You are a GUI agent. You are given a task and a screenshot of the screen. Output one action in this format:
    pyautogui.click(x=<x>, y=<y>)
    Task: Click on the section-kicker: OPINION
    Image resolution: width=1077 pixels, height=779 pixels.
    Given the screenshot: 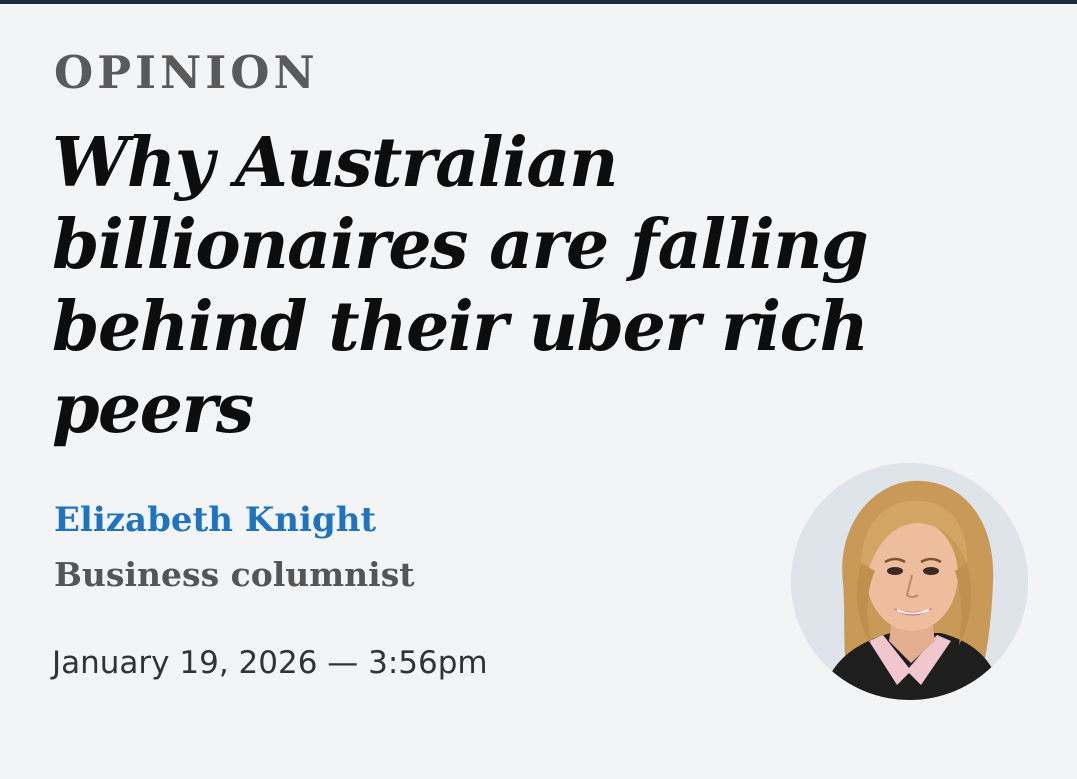 What is the action you would take?
    pyautogui.click(x=186, y=73)
    